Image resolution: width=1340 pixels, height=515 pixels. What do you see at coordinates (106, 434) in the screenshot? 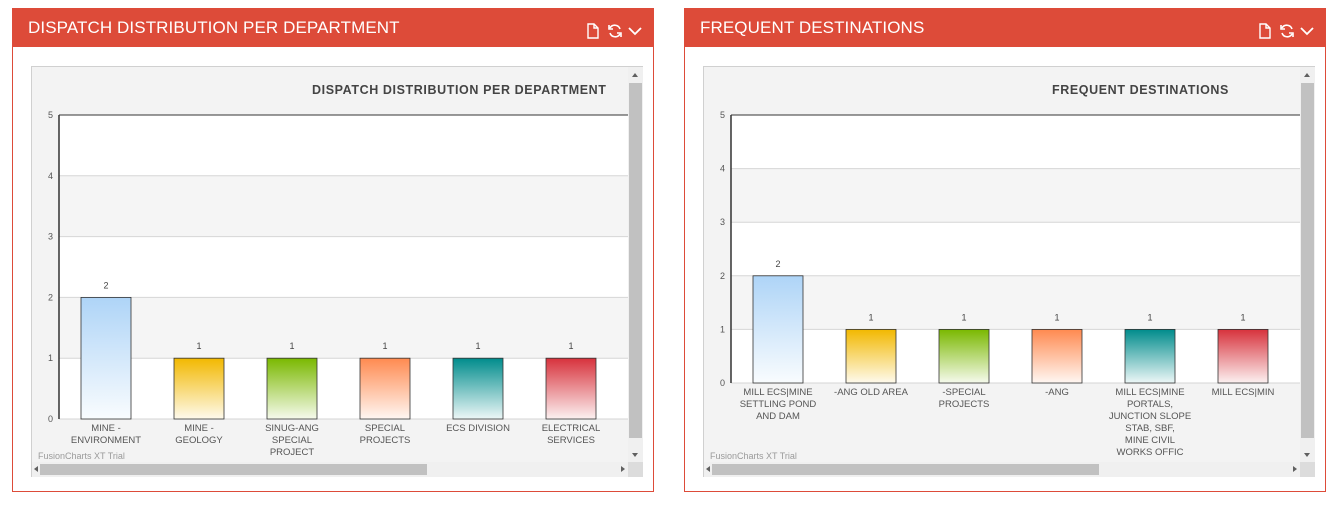
I see `x-tick-label: MINE -ENVIRONMENT` at bounding box center [106, 434].